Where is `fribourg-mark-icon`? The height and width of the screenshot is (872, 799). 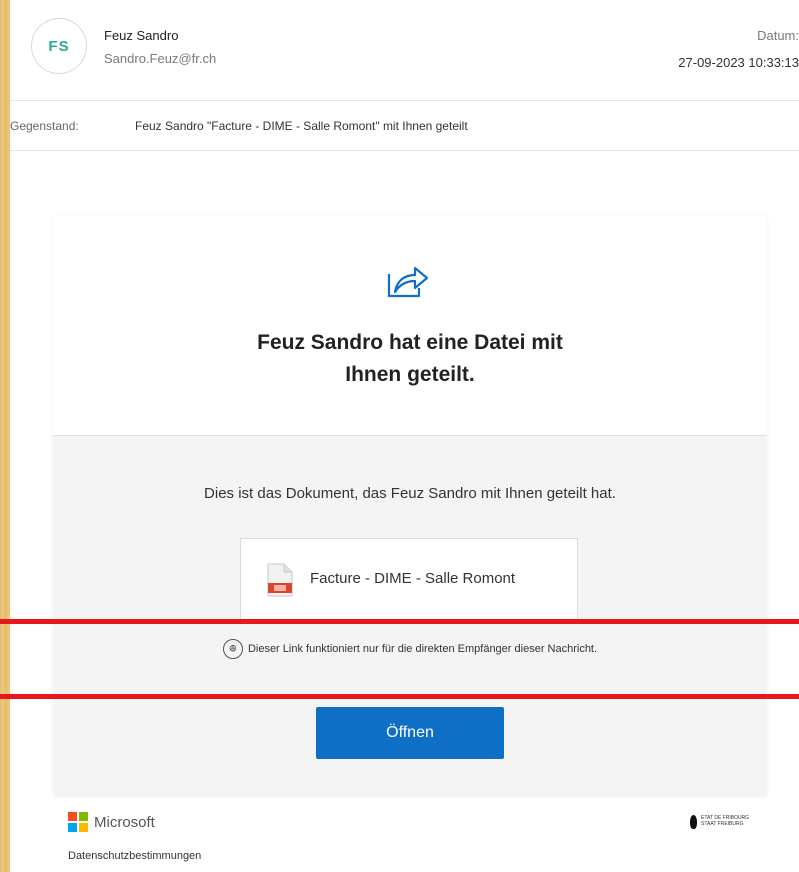 fribourg-mark-icon is located at coordinates (693, 822).